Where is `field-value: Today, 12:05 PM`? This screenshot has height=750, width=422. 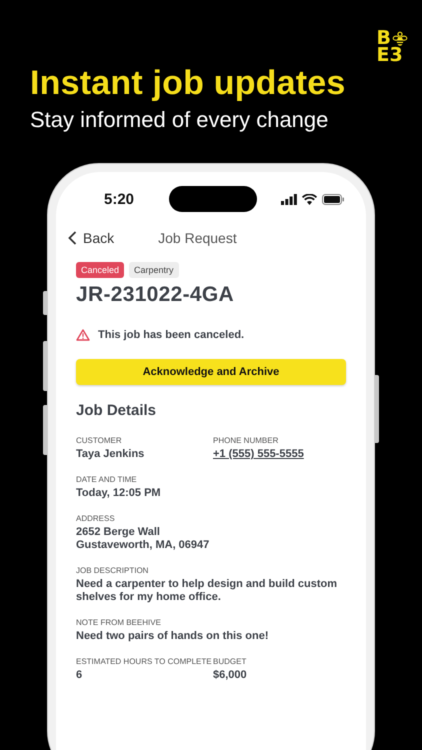 field-value: Today, 12:05 PM is located at coordinates (119, 493).